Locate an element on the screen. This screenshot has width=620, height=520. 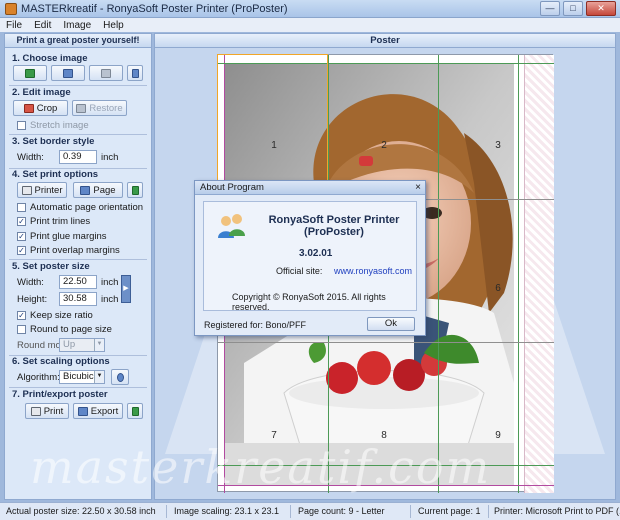
poster-height-input: 30.58 is located at coordinates (78, 299).